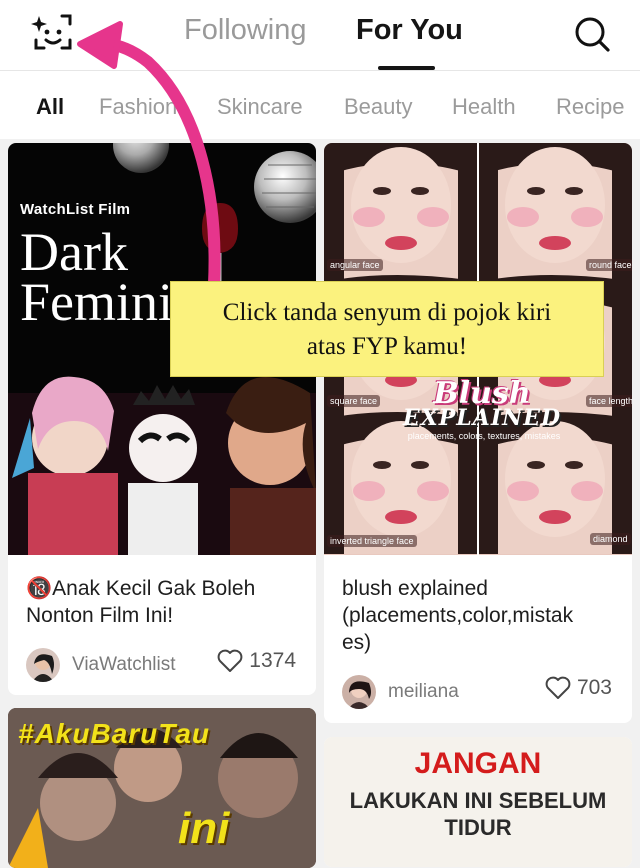  What do you see at coordinates (409, 30) in the screenshot?
I see `tab-for-you: For You` at bounding box center [409, 30].